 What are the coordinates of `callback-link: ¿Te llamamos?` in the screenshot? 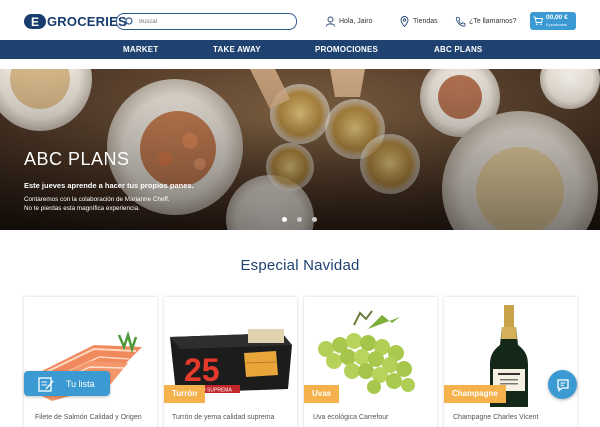 It's located at (485, 21).